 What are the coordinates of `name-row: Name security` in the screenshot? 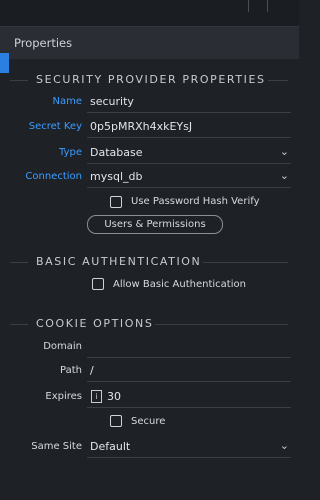 It's located at (149, 103).